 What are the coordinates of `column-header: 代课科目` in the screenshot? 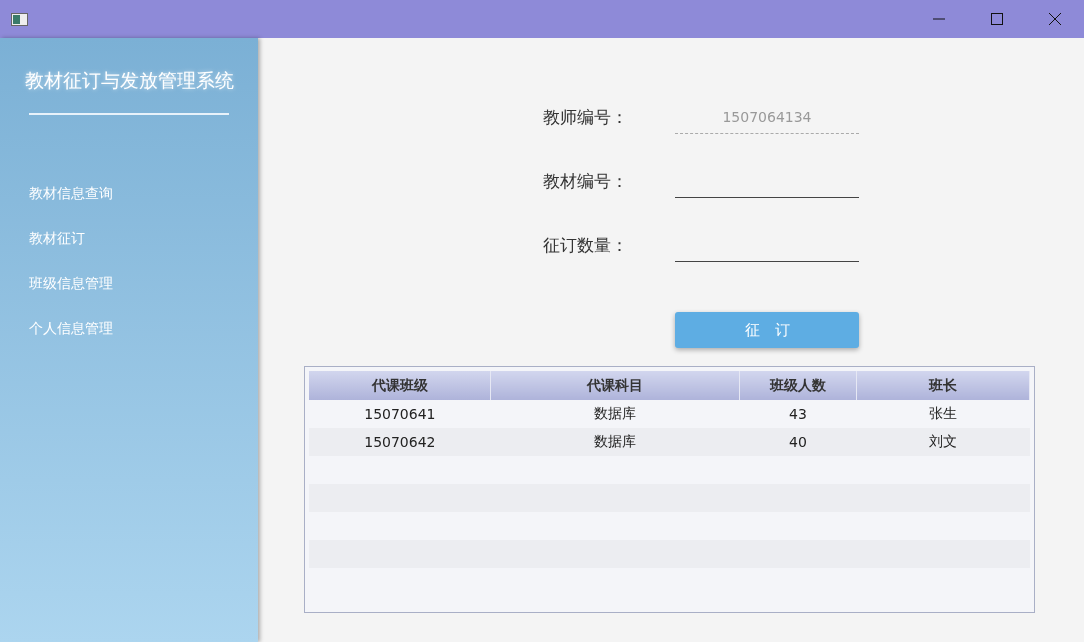 It's located at (615, 385).